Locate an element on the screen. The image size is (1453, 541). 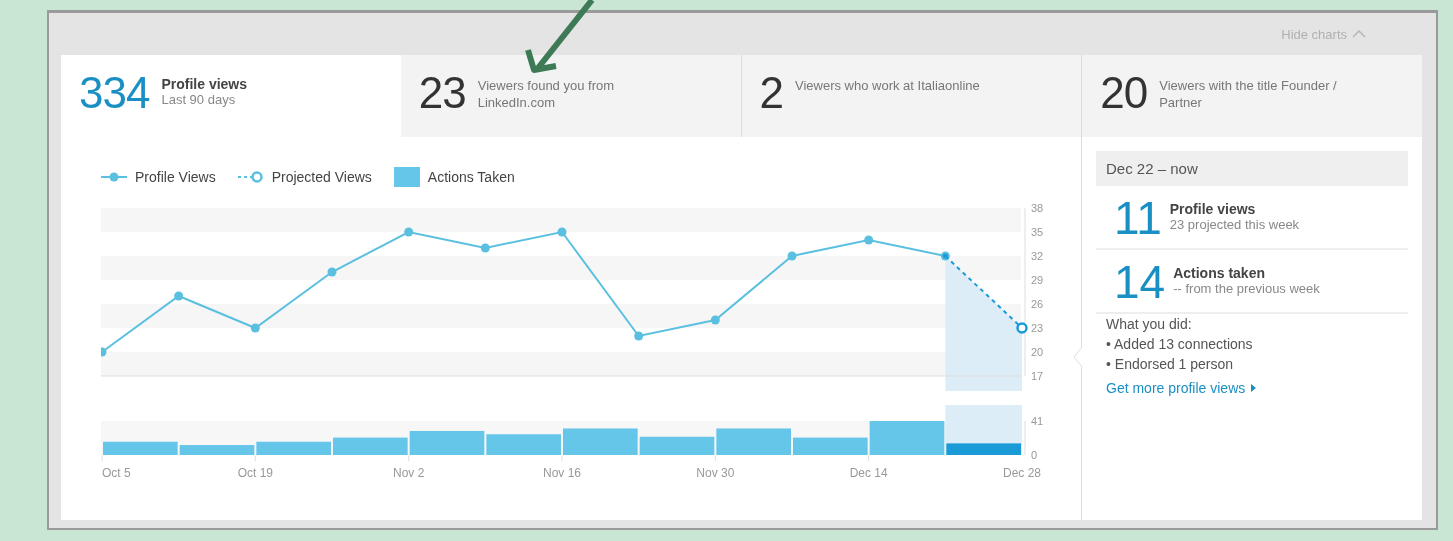
stat-subtitle: -- from the previous week is located at coordinates (1246, 288).